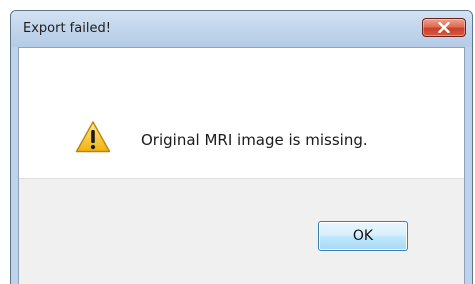 The height and width of the screenshot is (284, 475). Describe the element at coordinates (93, 137) in the screenshot. I see `warning-icon` at that location.